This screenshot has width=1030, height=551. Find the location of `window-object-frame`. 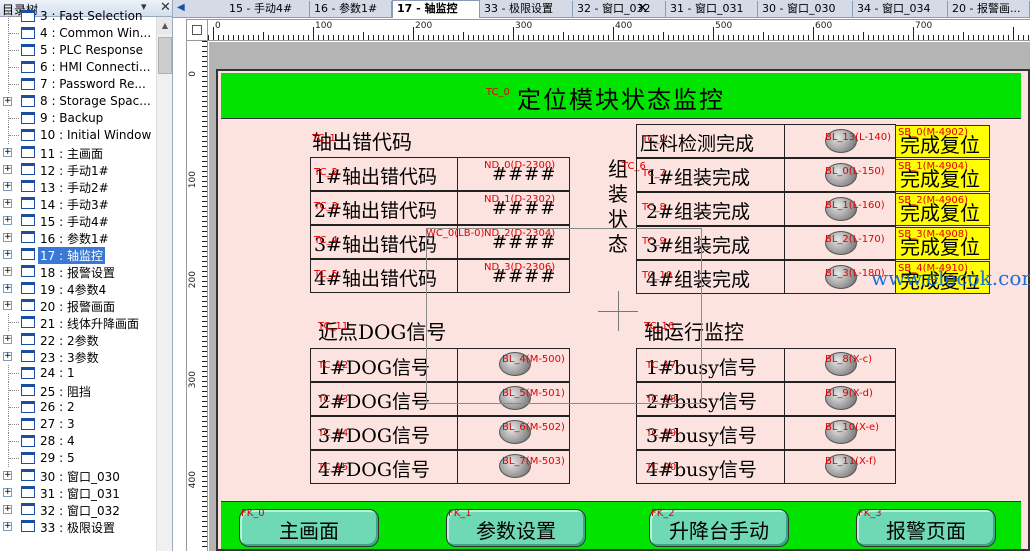

window-object-frame is located at coordinates (564, 316).